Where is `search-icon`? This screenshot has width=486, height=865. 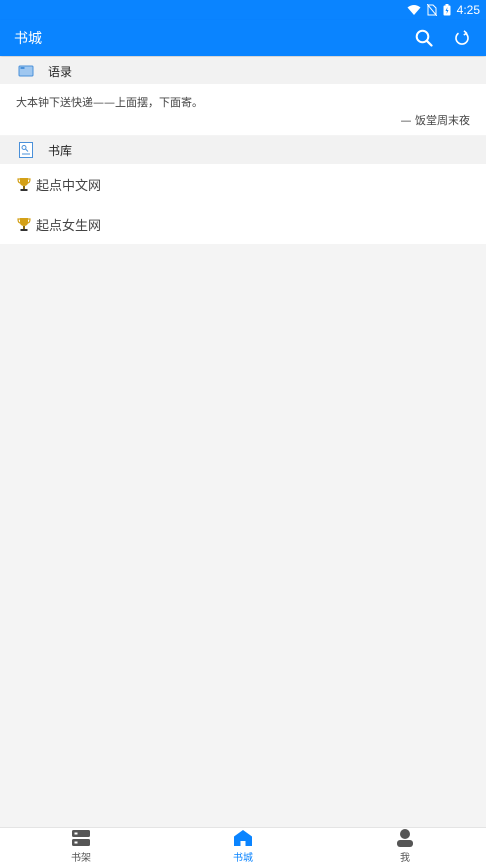
search-icon is located at coordinates (424, 38).